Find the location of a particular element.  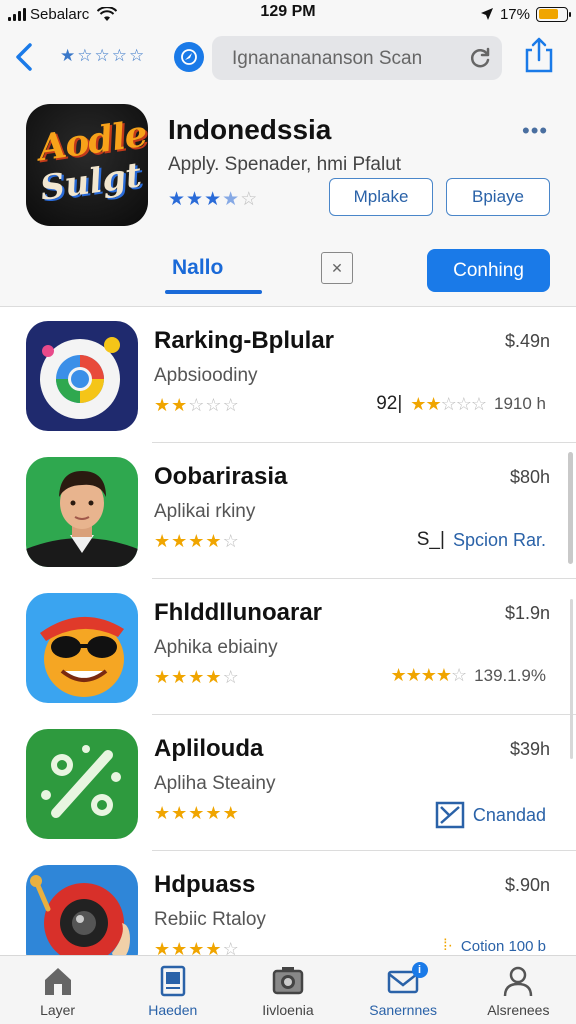

tab-label: Layer is located at coordinates (58, 1010).